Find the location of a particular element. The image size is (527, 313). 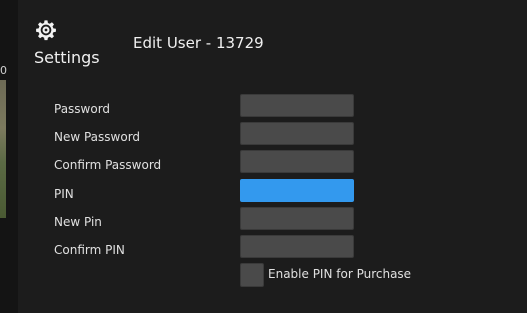

left-thumbnail is located at coordinates (3, 149).